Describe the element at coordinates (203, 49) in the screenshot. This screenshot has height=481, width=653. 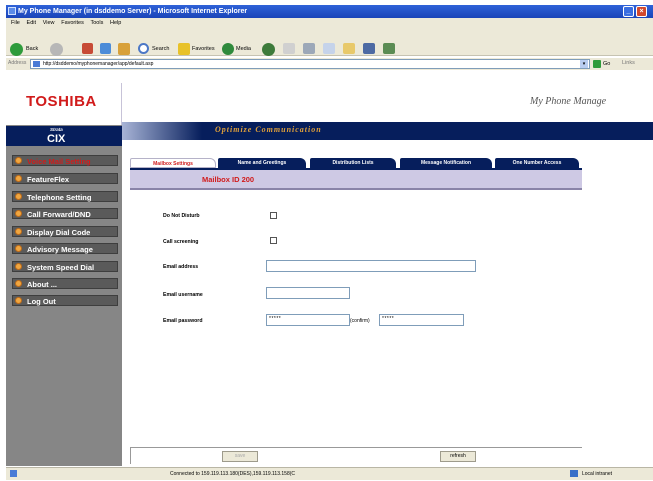
I see `favorites-button: Favorites` at that location.